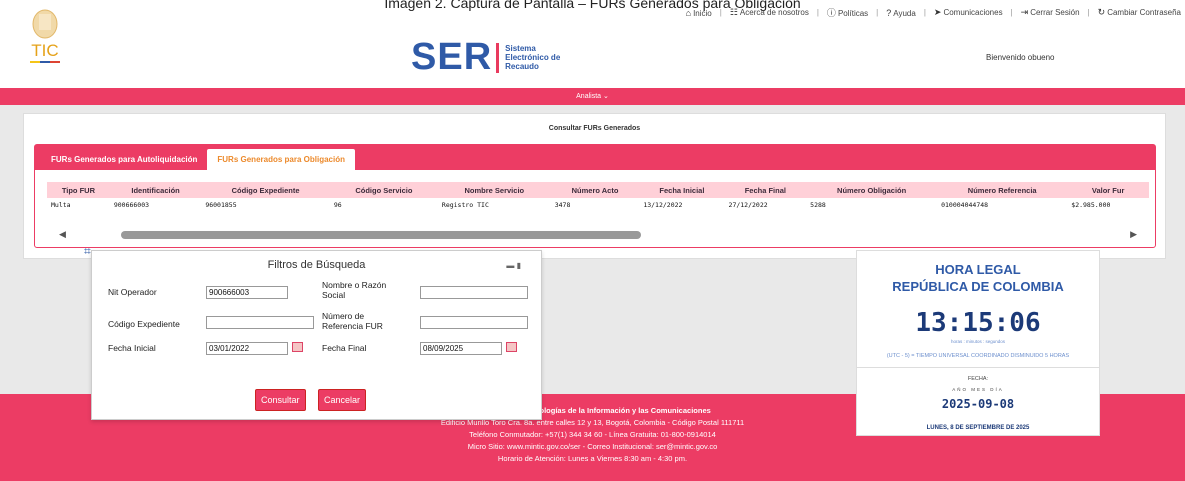 This screenshot has height=481, width=1185. Describe the element at coordinates (452, 57) in the screenshot. I see `brand-name: SER` at that location.